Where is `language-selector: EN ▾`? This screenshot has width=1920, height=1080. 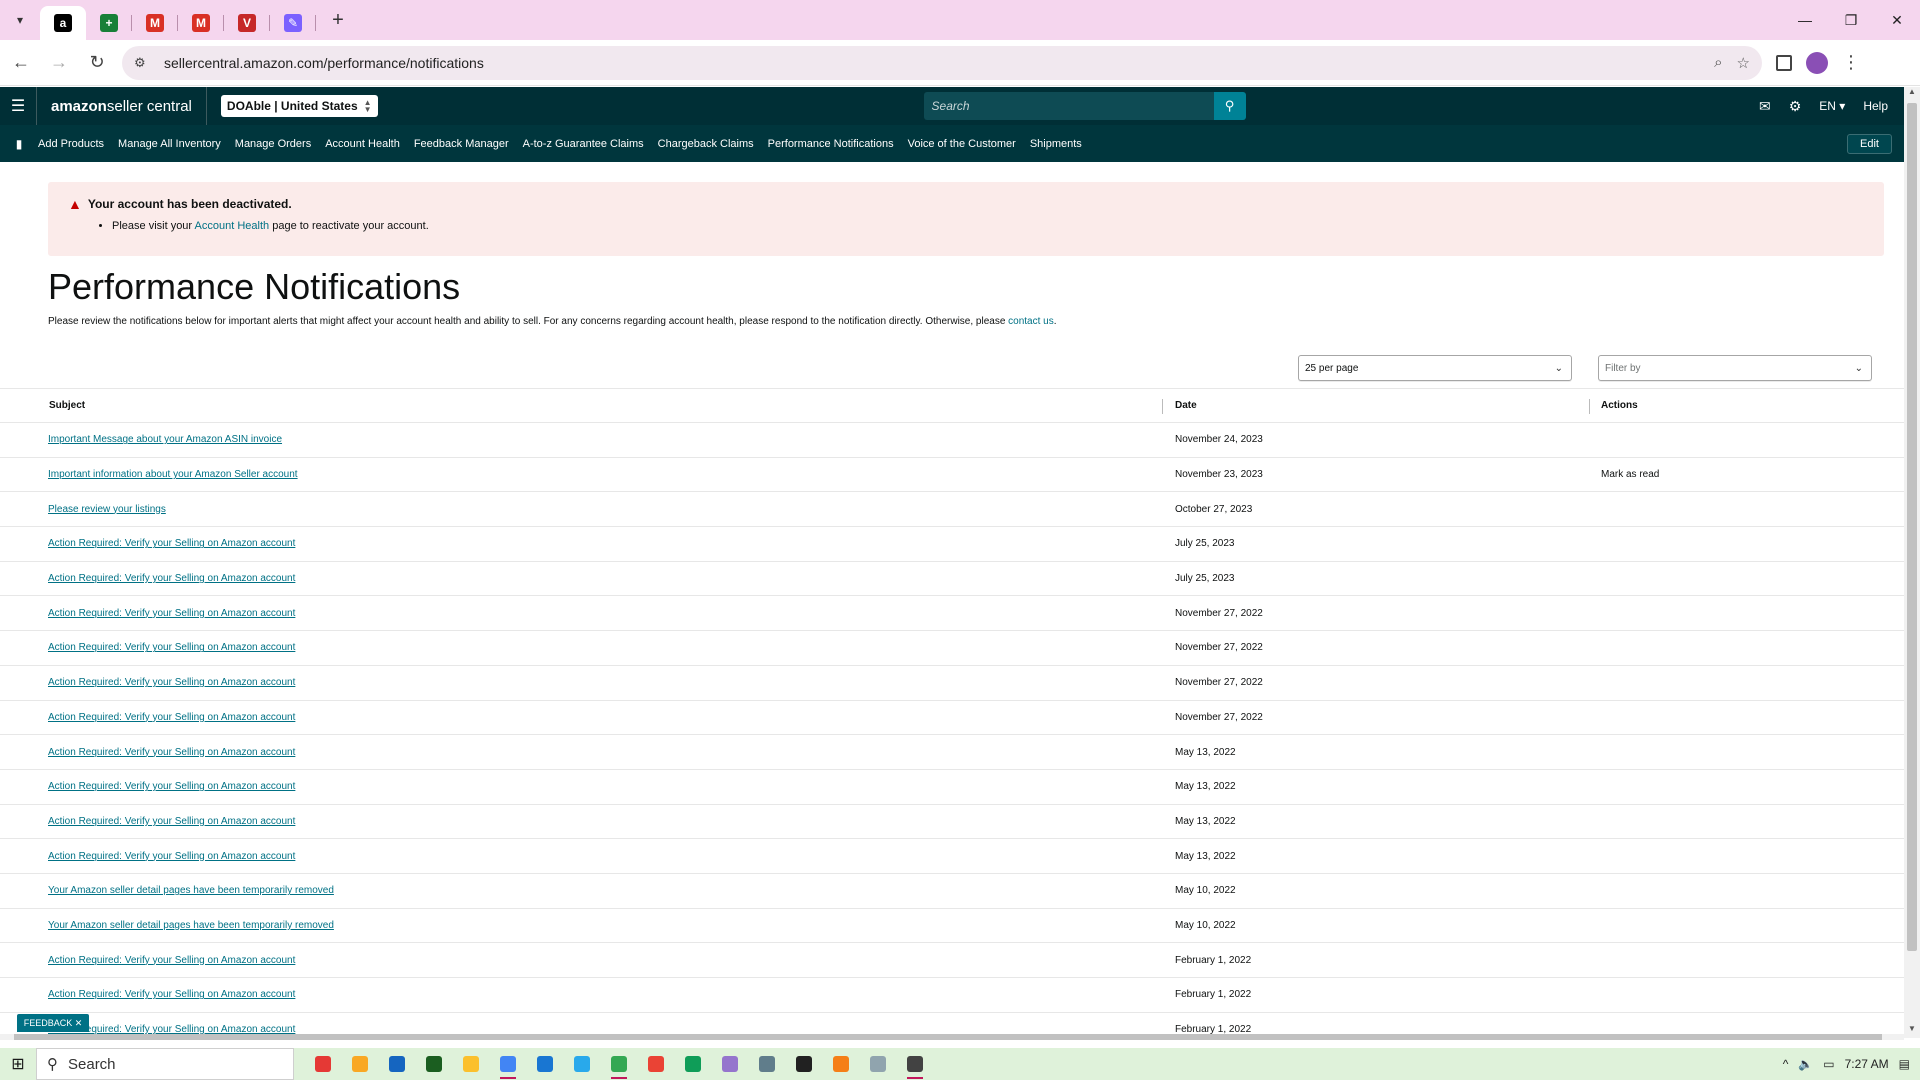 language-selector: EN ▾ is located at coordinates (1832, 106).